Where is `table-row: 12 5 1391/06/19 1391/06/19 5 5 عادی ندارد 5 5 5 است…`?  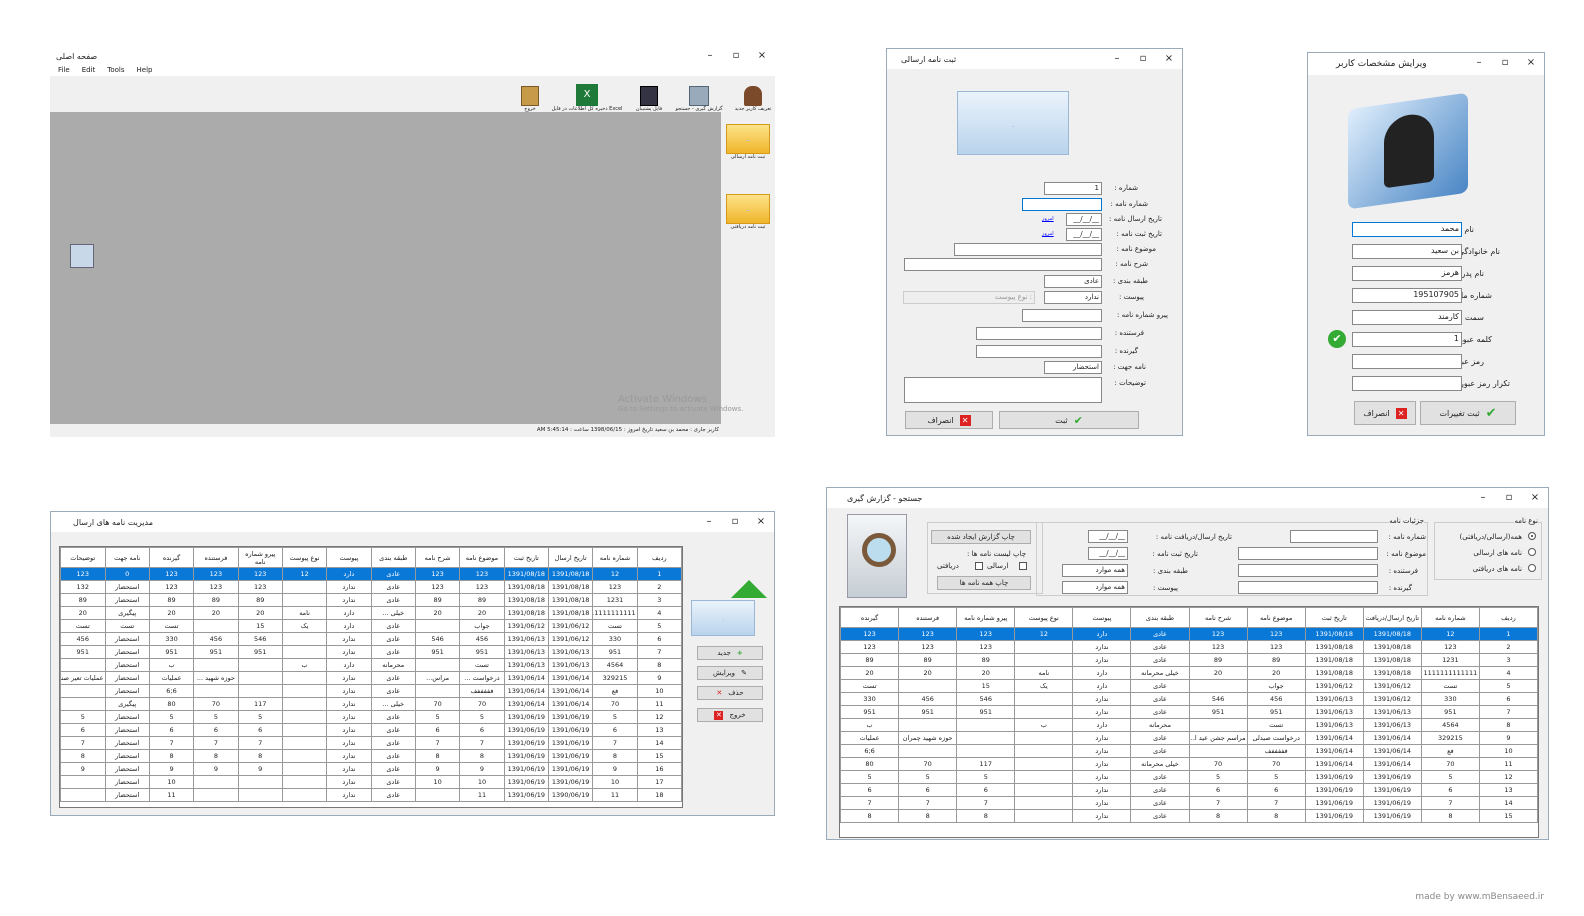 table-row: 12 5 1391/06/19 1391/06/19 5 5 عادی ندارد 5 5 5 است… is located at coordinates (371, 717).